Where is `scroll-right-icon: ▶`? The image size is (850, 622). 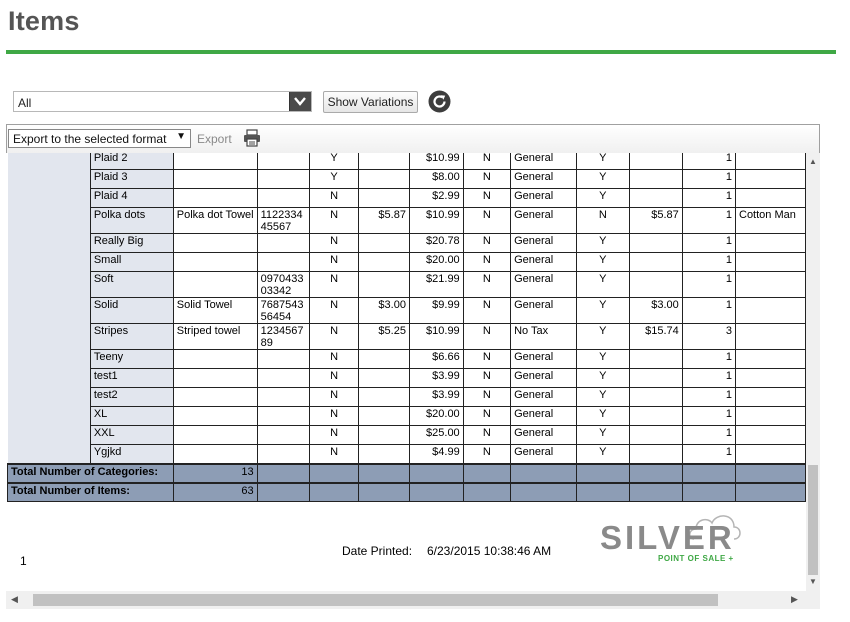 scroll-right-icon: ▶ is located at coordinates (794, 599).